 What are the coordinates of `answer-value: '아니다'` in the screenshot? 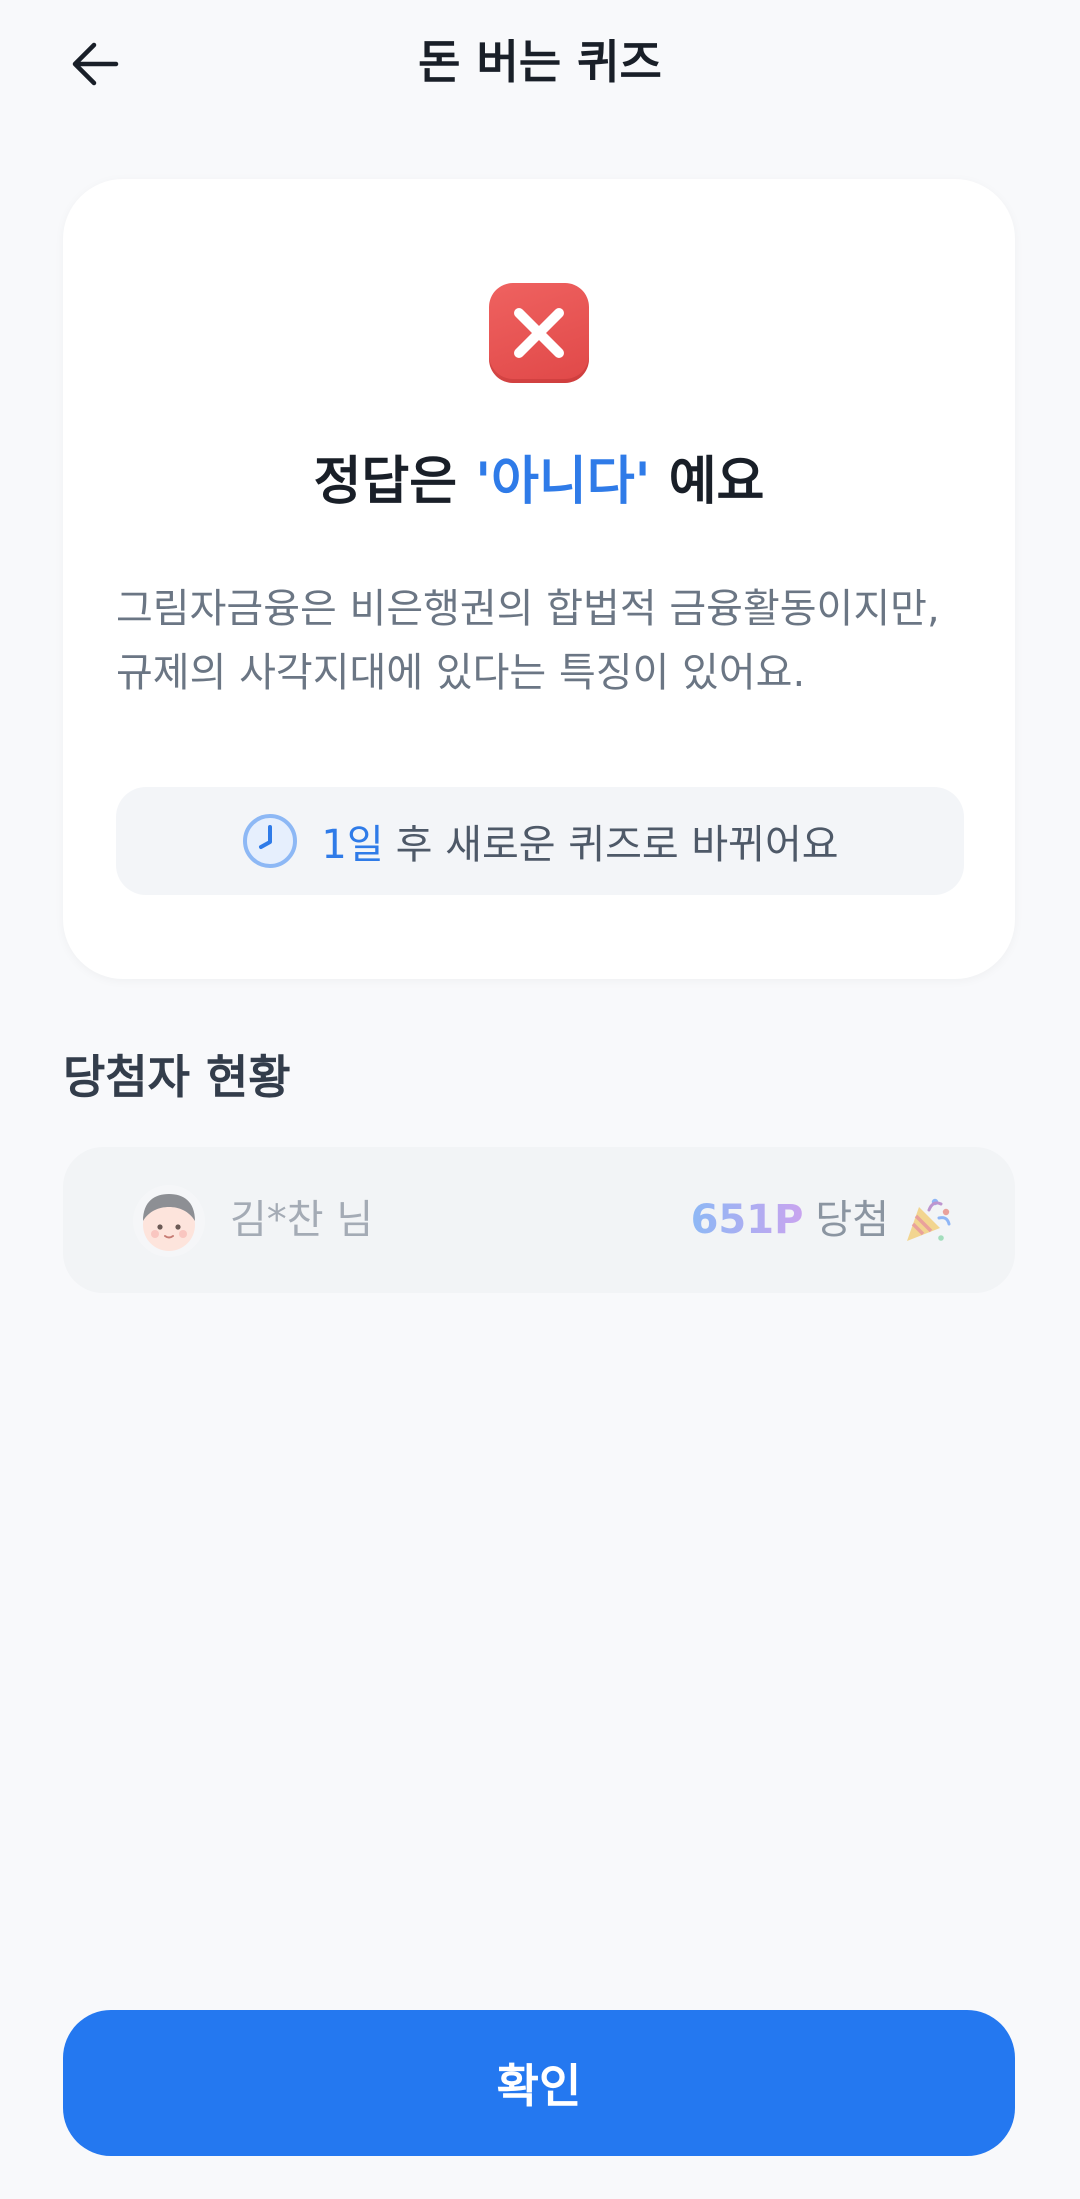 It's located at (563, 482).